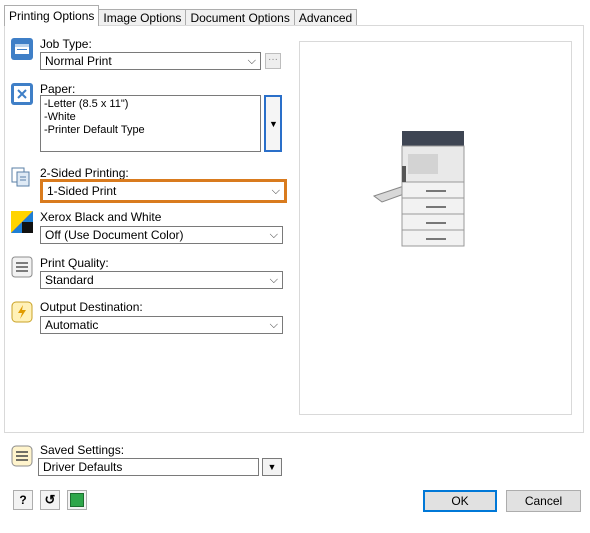 Image resolution: width=590 pixels, height=533 pixels. What do you see at coordinates (161, 325) in the screenshot?
I see `output-destination-select: Automatic ⌵` at bounding box center [161, 325].